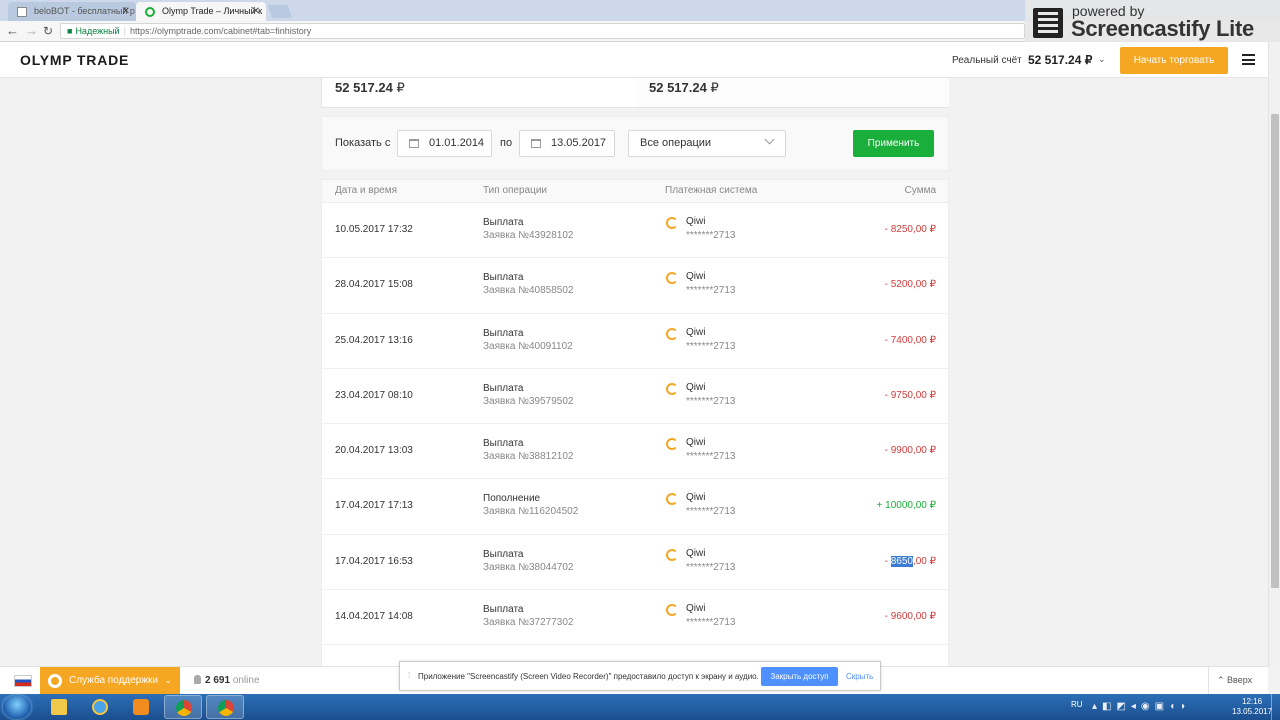 The height and width of the screenshot is (720, 1280). Describe the element at coordinates (1077, 704) in the screenshot. I see `language-indicator: RU` at that location.